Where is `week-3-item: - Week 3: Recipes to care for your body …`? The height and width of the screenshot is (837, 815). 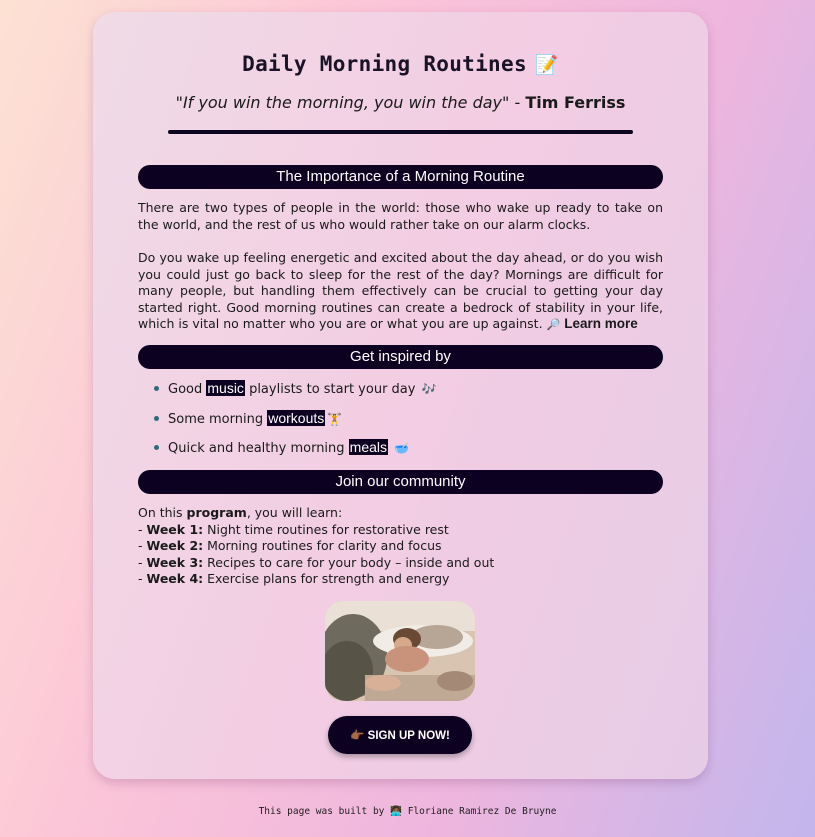
week-3-item: - Week 3: Recipes to care for your body … is located at coordinates (316, 562).